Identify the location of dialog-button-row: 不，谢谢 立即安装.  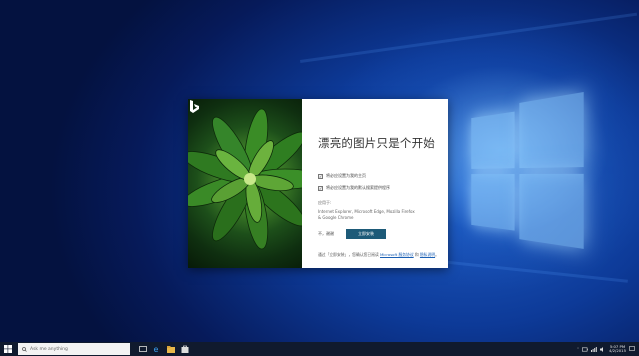
(352, 234).